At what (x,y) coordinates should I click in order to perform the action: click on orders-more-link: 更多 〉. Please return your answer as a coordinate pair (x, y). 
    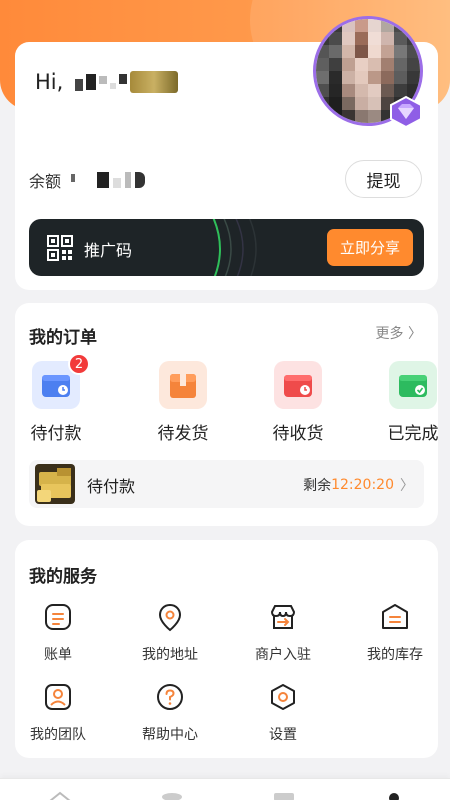
    Looking at the image, I should click on (399, 333).